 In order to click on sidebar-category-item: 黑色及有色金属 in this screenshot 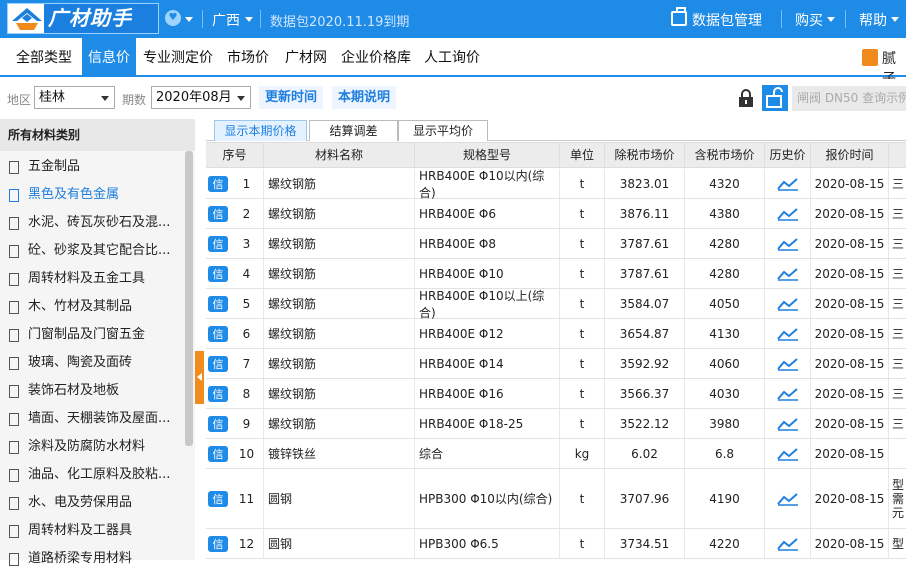, I will do `click(92, 195)`.